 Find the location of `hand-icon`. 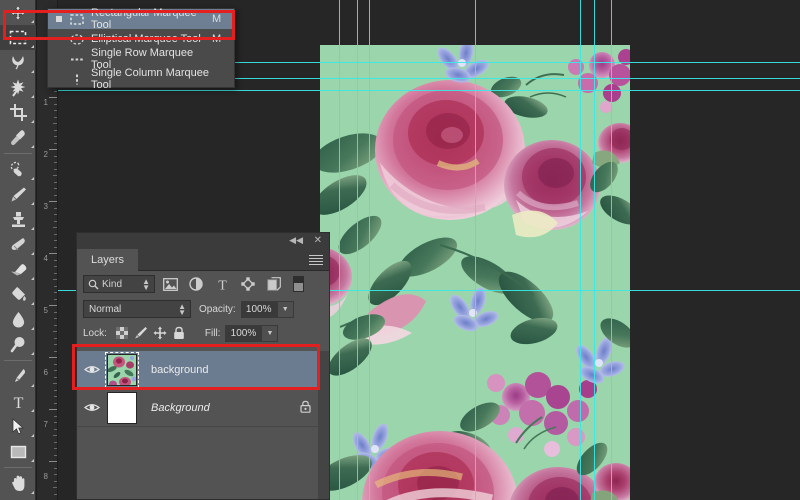

hand-icon is located at coordinates (17, 483).